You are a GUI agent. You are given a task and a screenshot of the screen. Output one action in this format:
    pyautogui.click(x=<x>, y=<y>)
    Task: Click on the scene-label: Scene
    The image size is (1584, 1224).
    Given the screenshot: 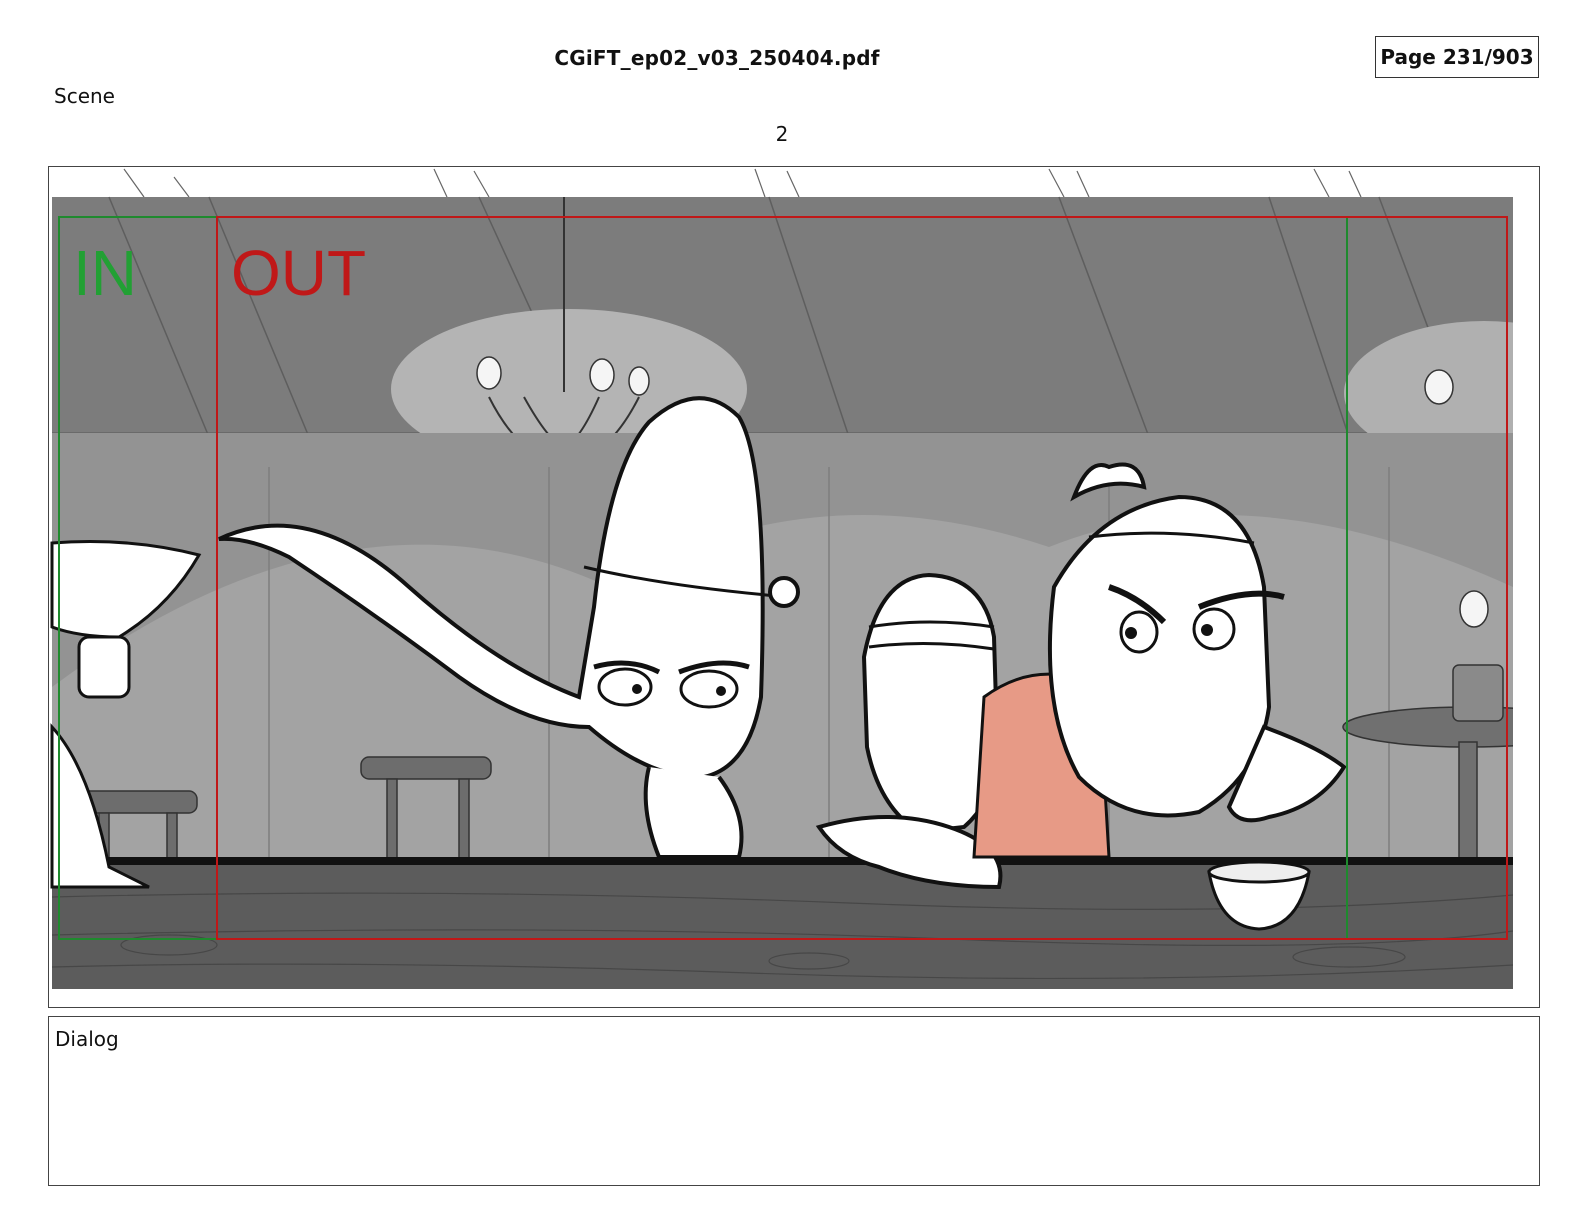 What is the action you would take?
    pyautogui.click(x=84, y=96)
    